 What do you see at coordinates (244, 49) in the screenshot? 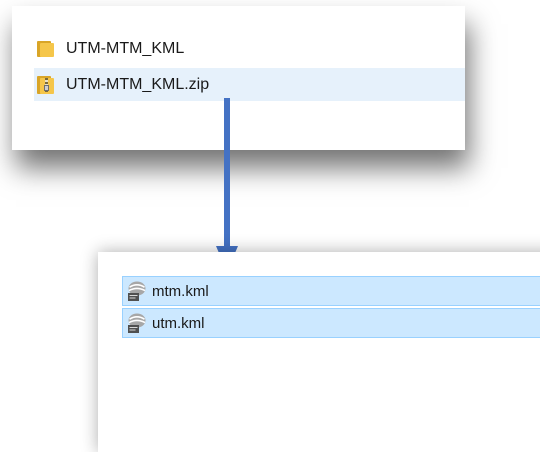
I see `folder-item: UTM-MTM_KML` at bounding box center [244, 49].